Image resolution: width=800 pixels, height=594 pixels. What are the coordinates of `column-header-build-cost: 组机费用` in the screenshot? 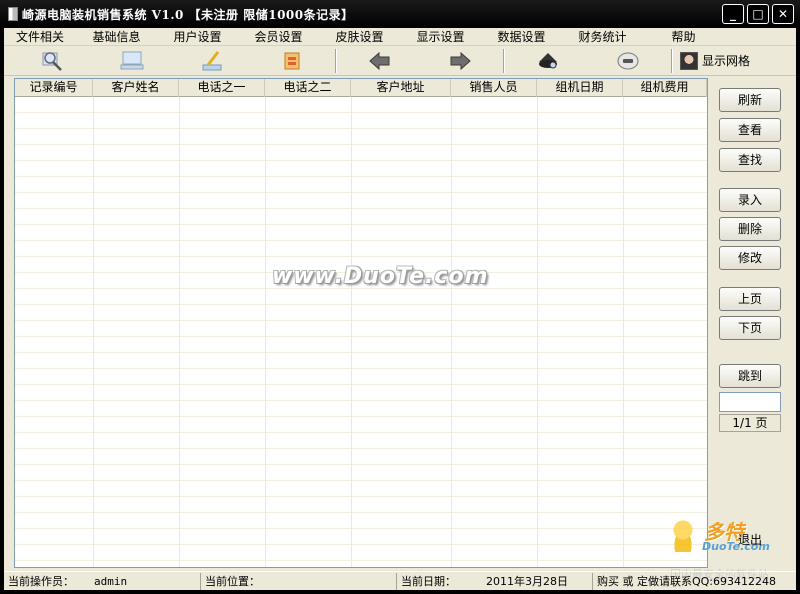 It's located at (665, 88).